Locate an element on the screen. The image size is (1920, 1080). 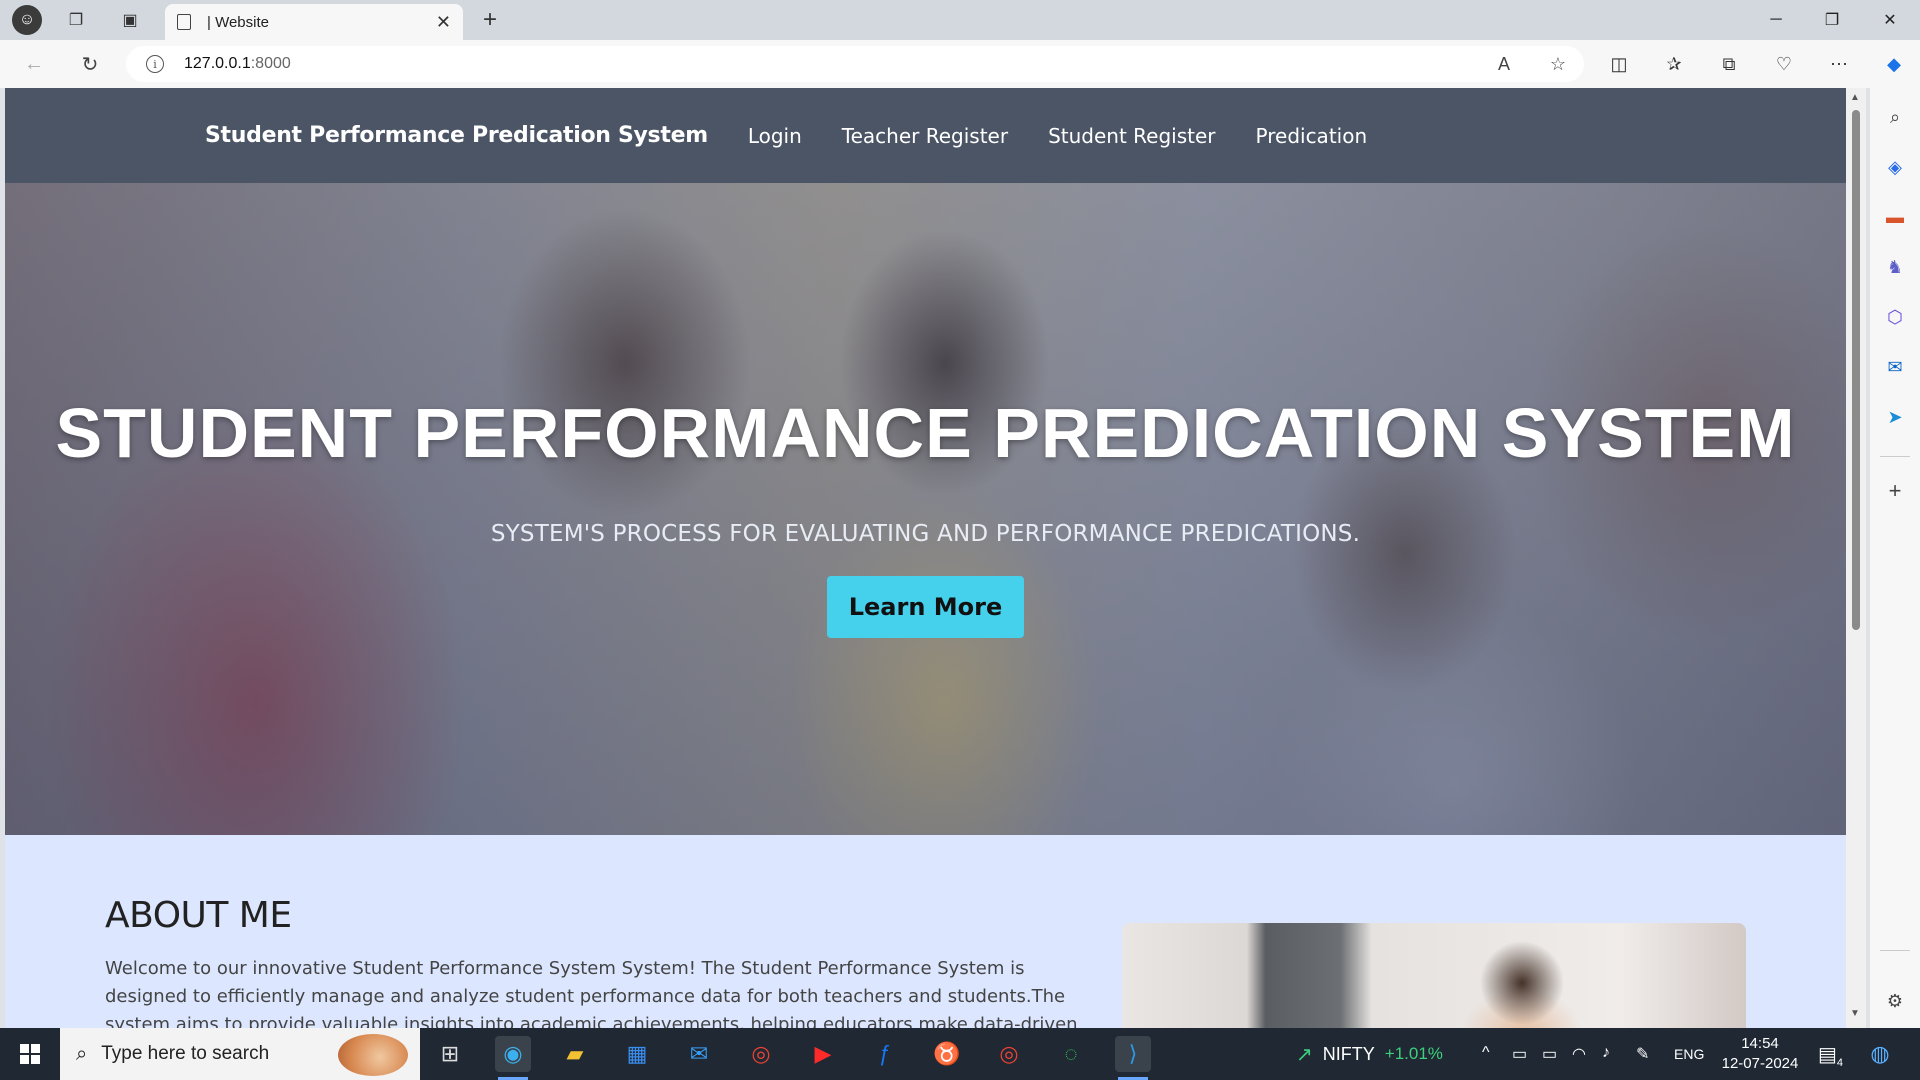
nav-link-student-register: Student Register is located at coordinates (1131, 136).